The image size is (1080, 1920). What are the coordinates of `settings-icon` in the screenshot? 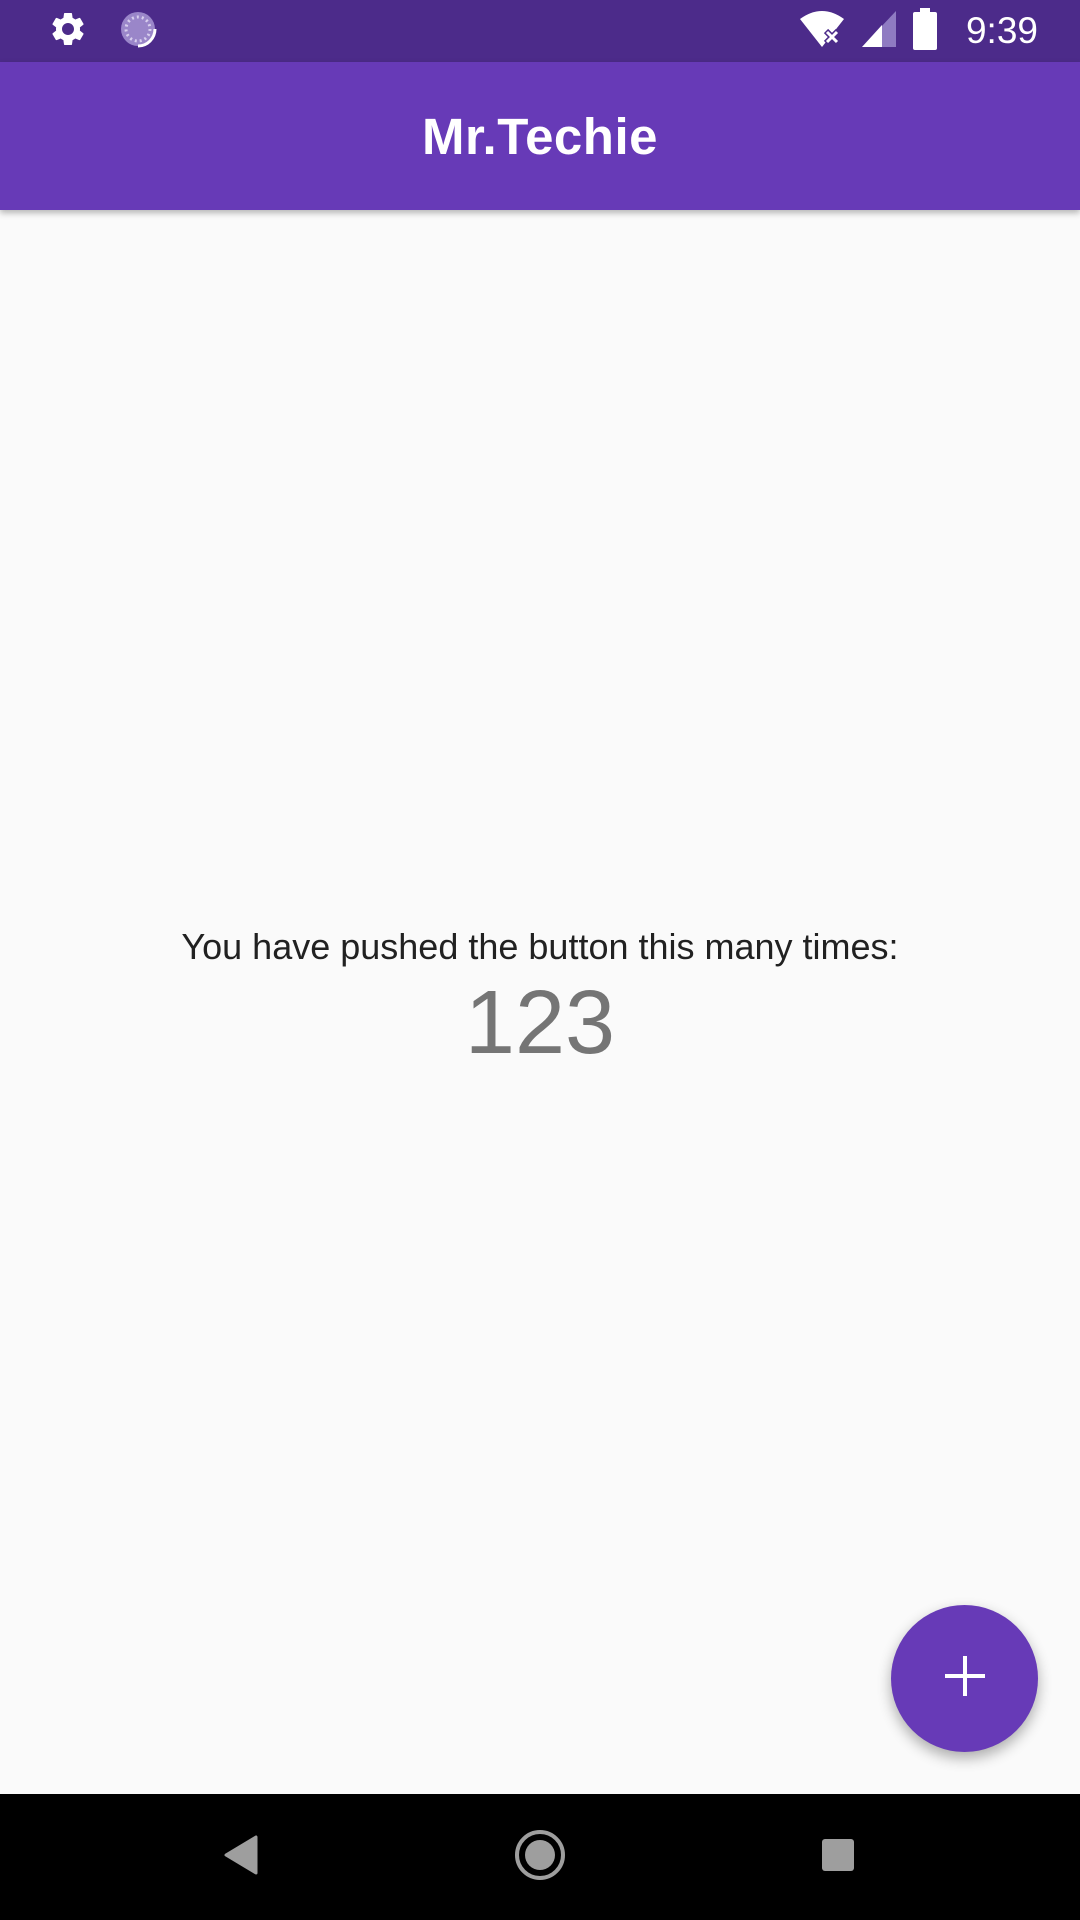 It's located at (68, 31).